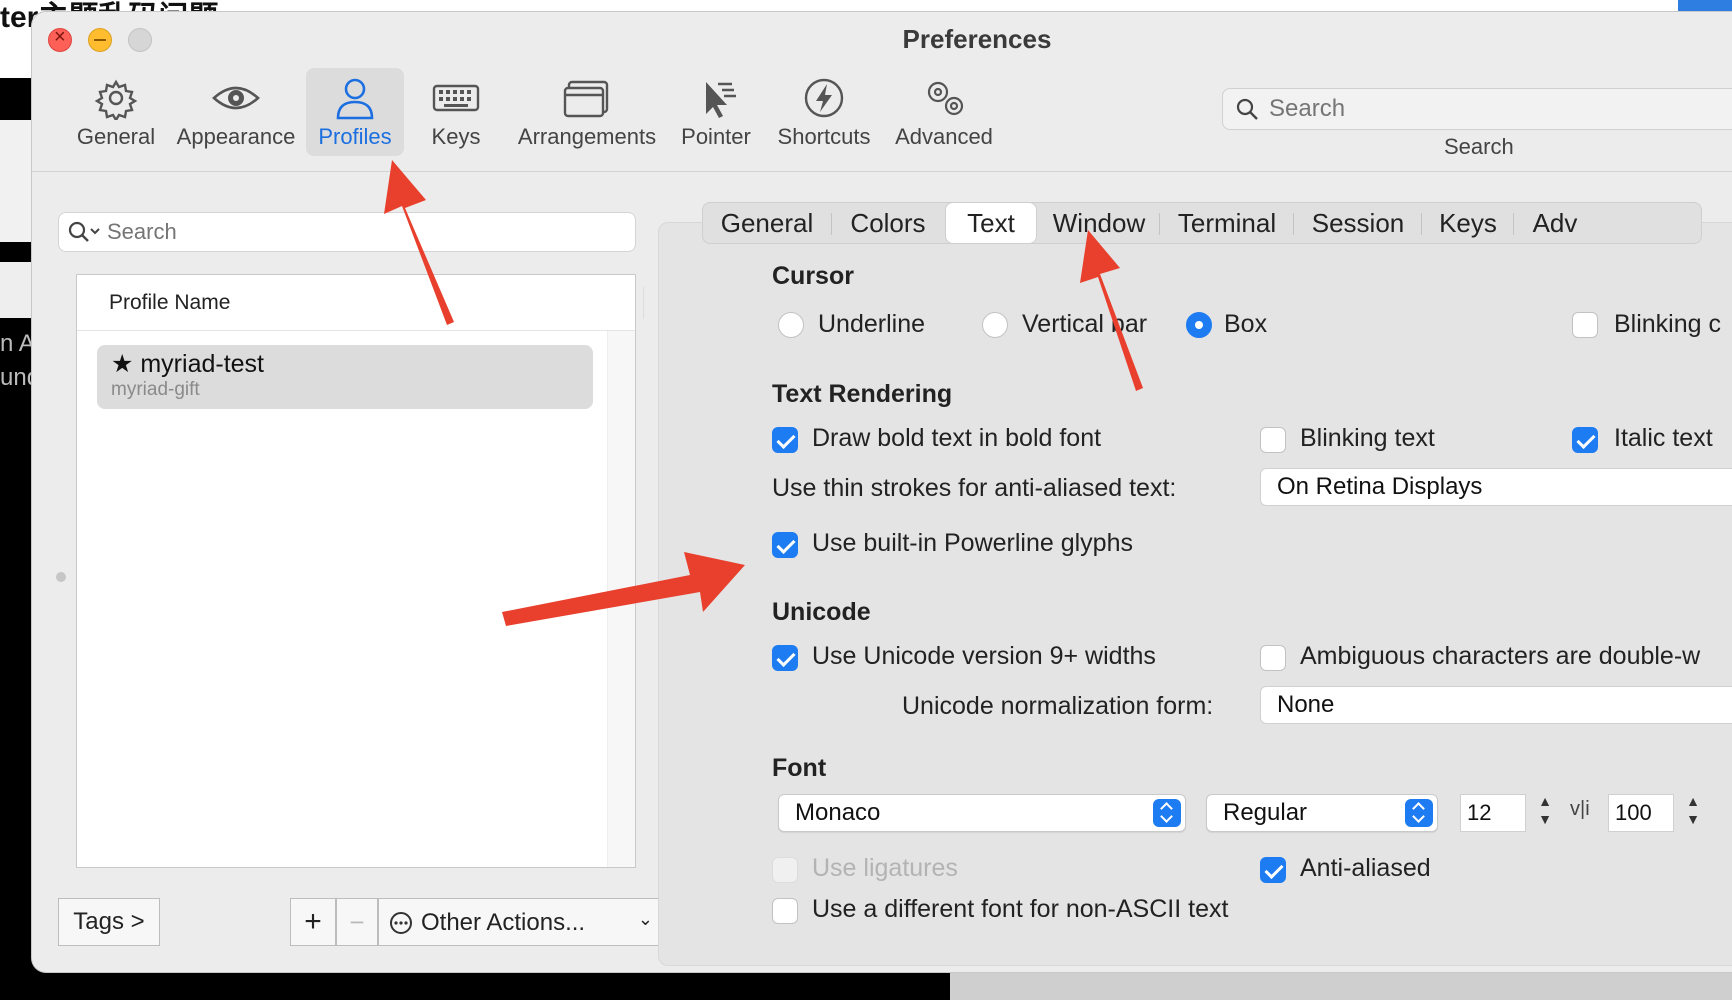 The height and width of the screenshot is (1000, 1732). Describe the element at coordinates (982, 813) in the screenshot. I see `font-family-popup: Monaco` at that location.